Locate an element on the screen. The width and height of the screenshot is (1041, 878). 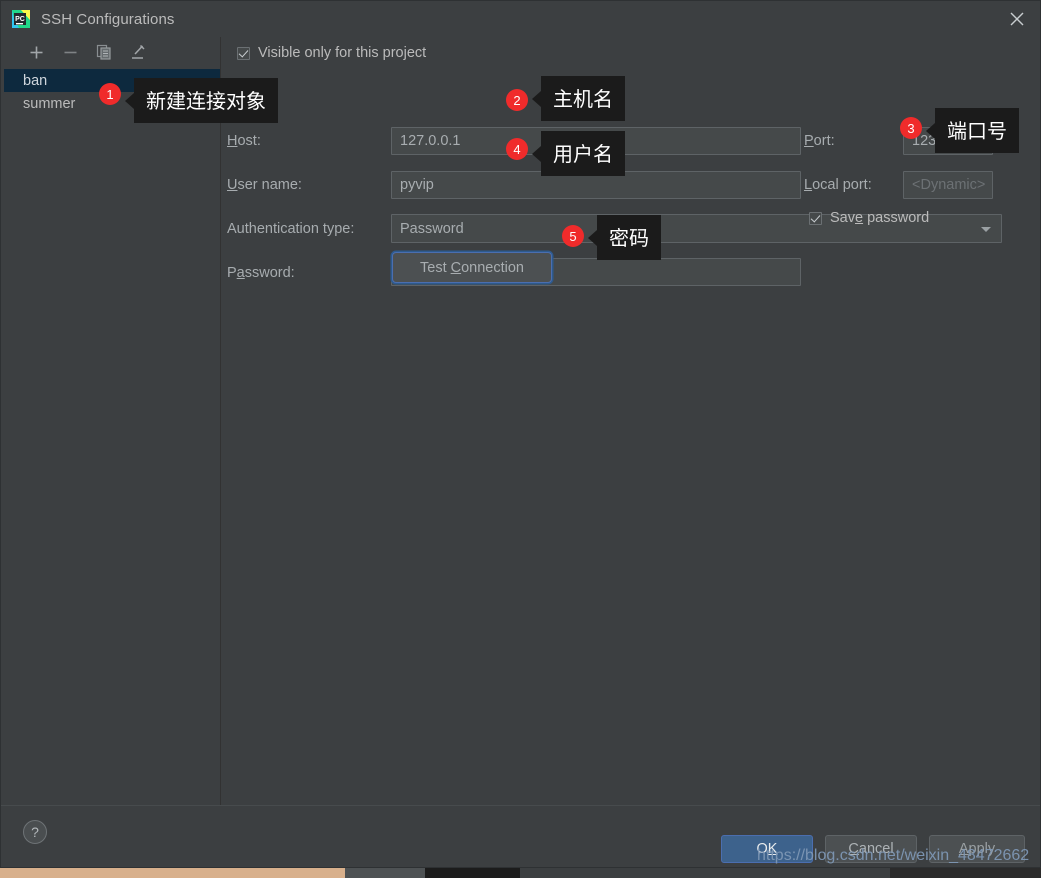
title-bar: PC SSH Configurations is located at coordinates (520, 19).